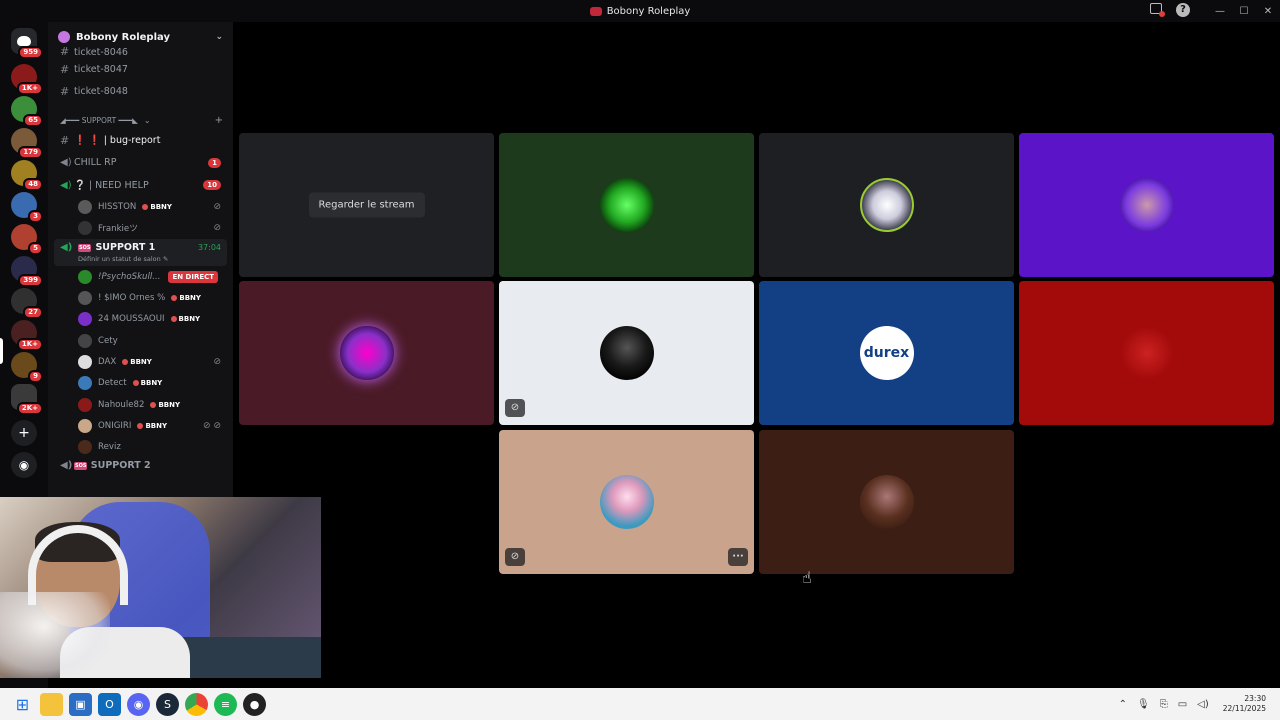  I want to click on chevron-down-icon: ⌄, so click(219, 37).